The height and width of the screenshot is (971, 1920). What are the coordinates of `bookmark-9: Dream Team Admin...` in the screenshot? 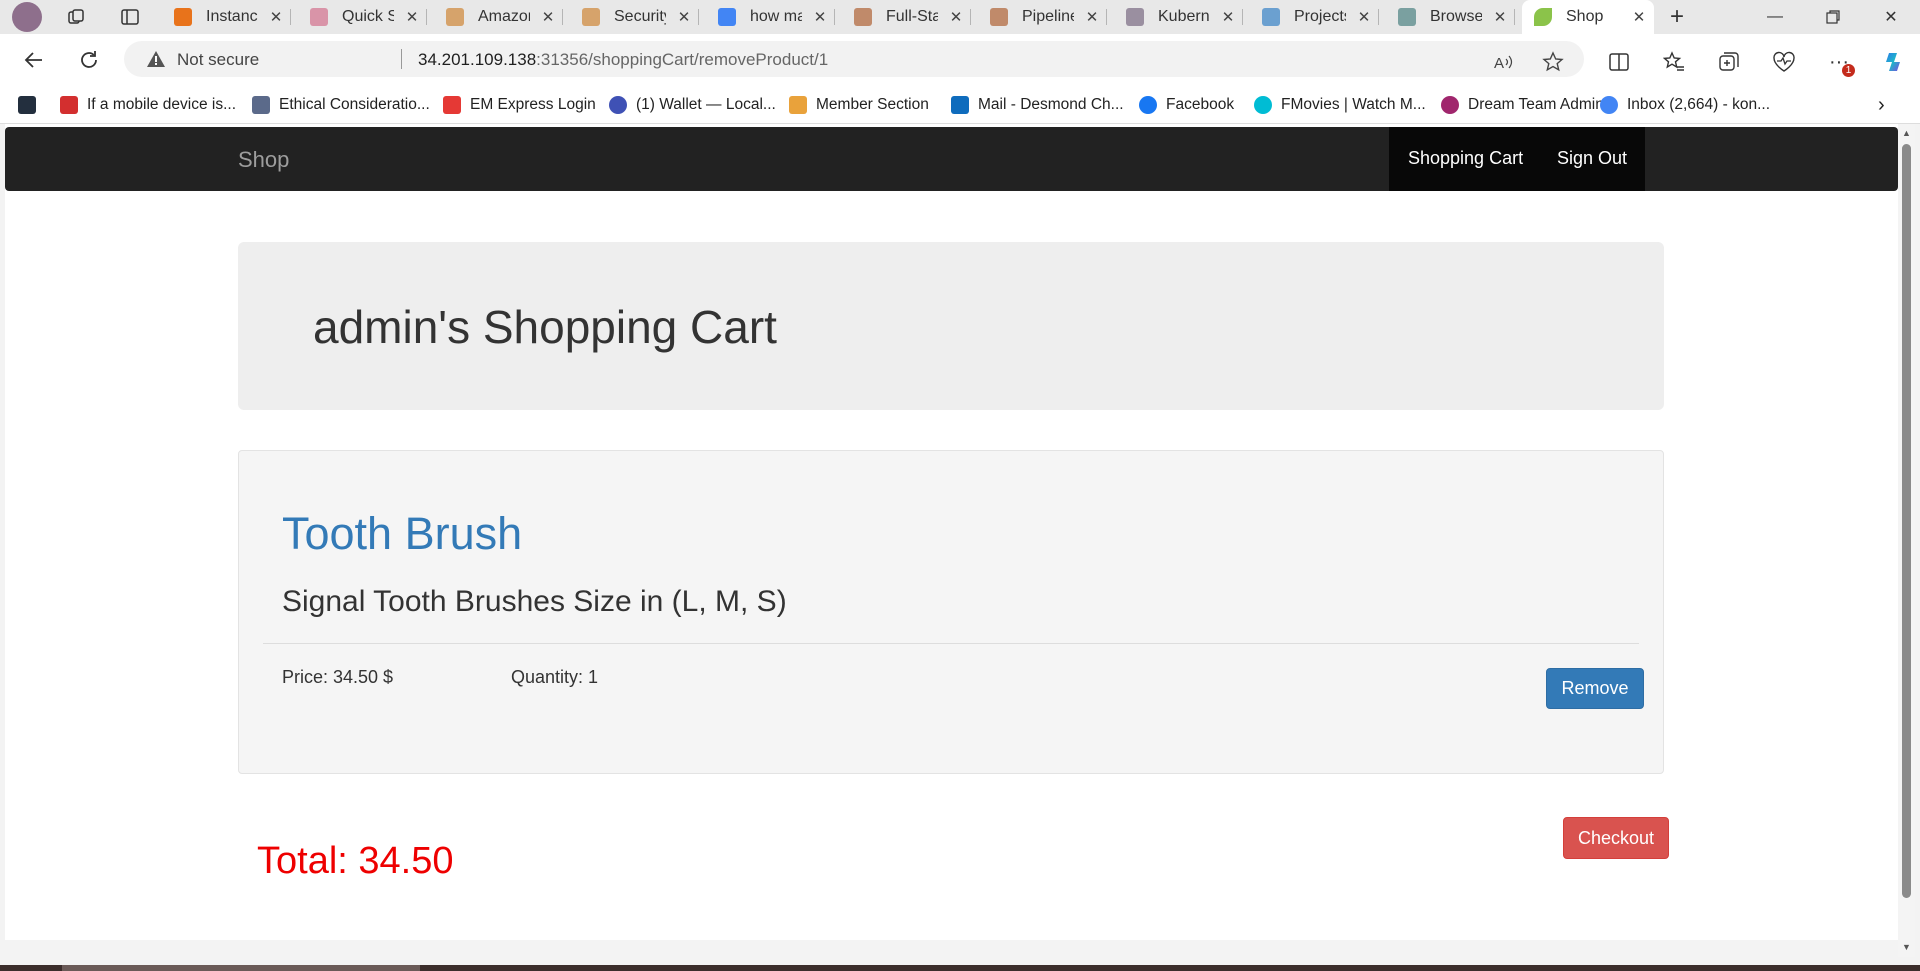 It's located at (1529, 105).